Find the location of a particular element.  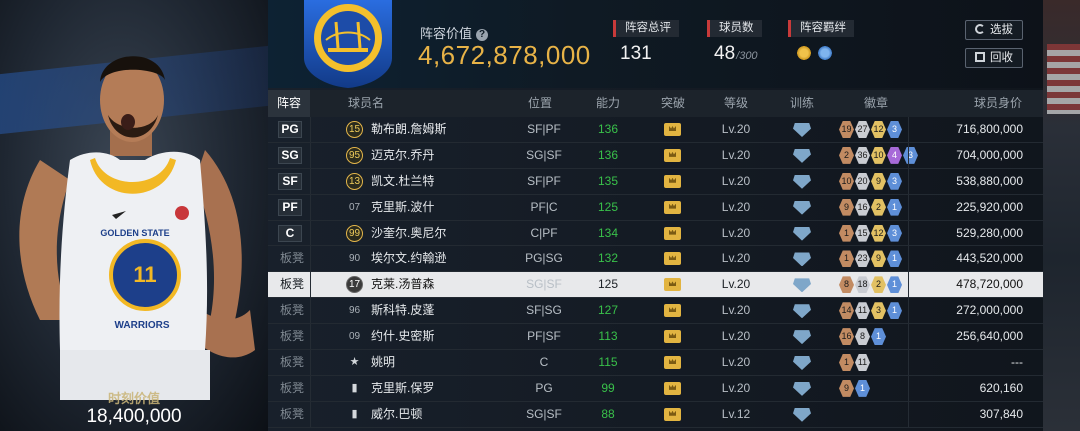

table-row: 板凳 ★ 姚明 C 115 Lv.20 1 11 --- is located at coordinates (655, 363).